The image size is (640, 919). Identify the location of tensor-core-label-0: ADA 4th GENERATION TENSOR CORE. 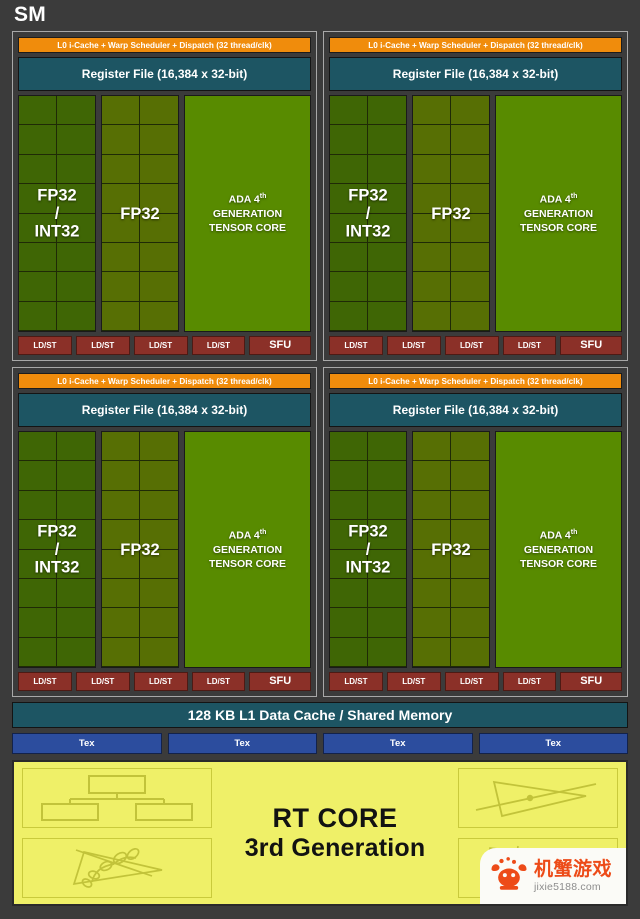
(247, 213).